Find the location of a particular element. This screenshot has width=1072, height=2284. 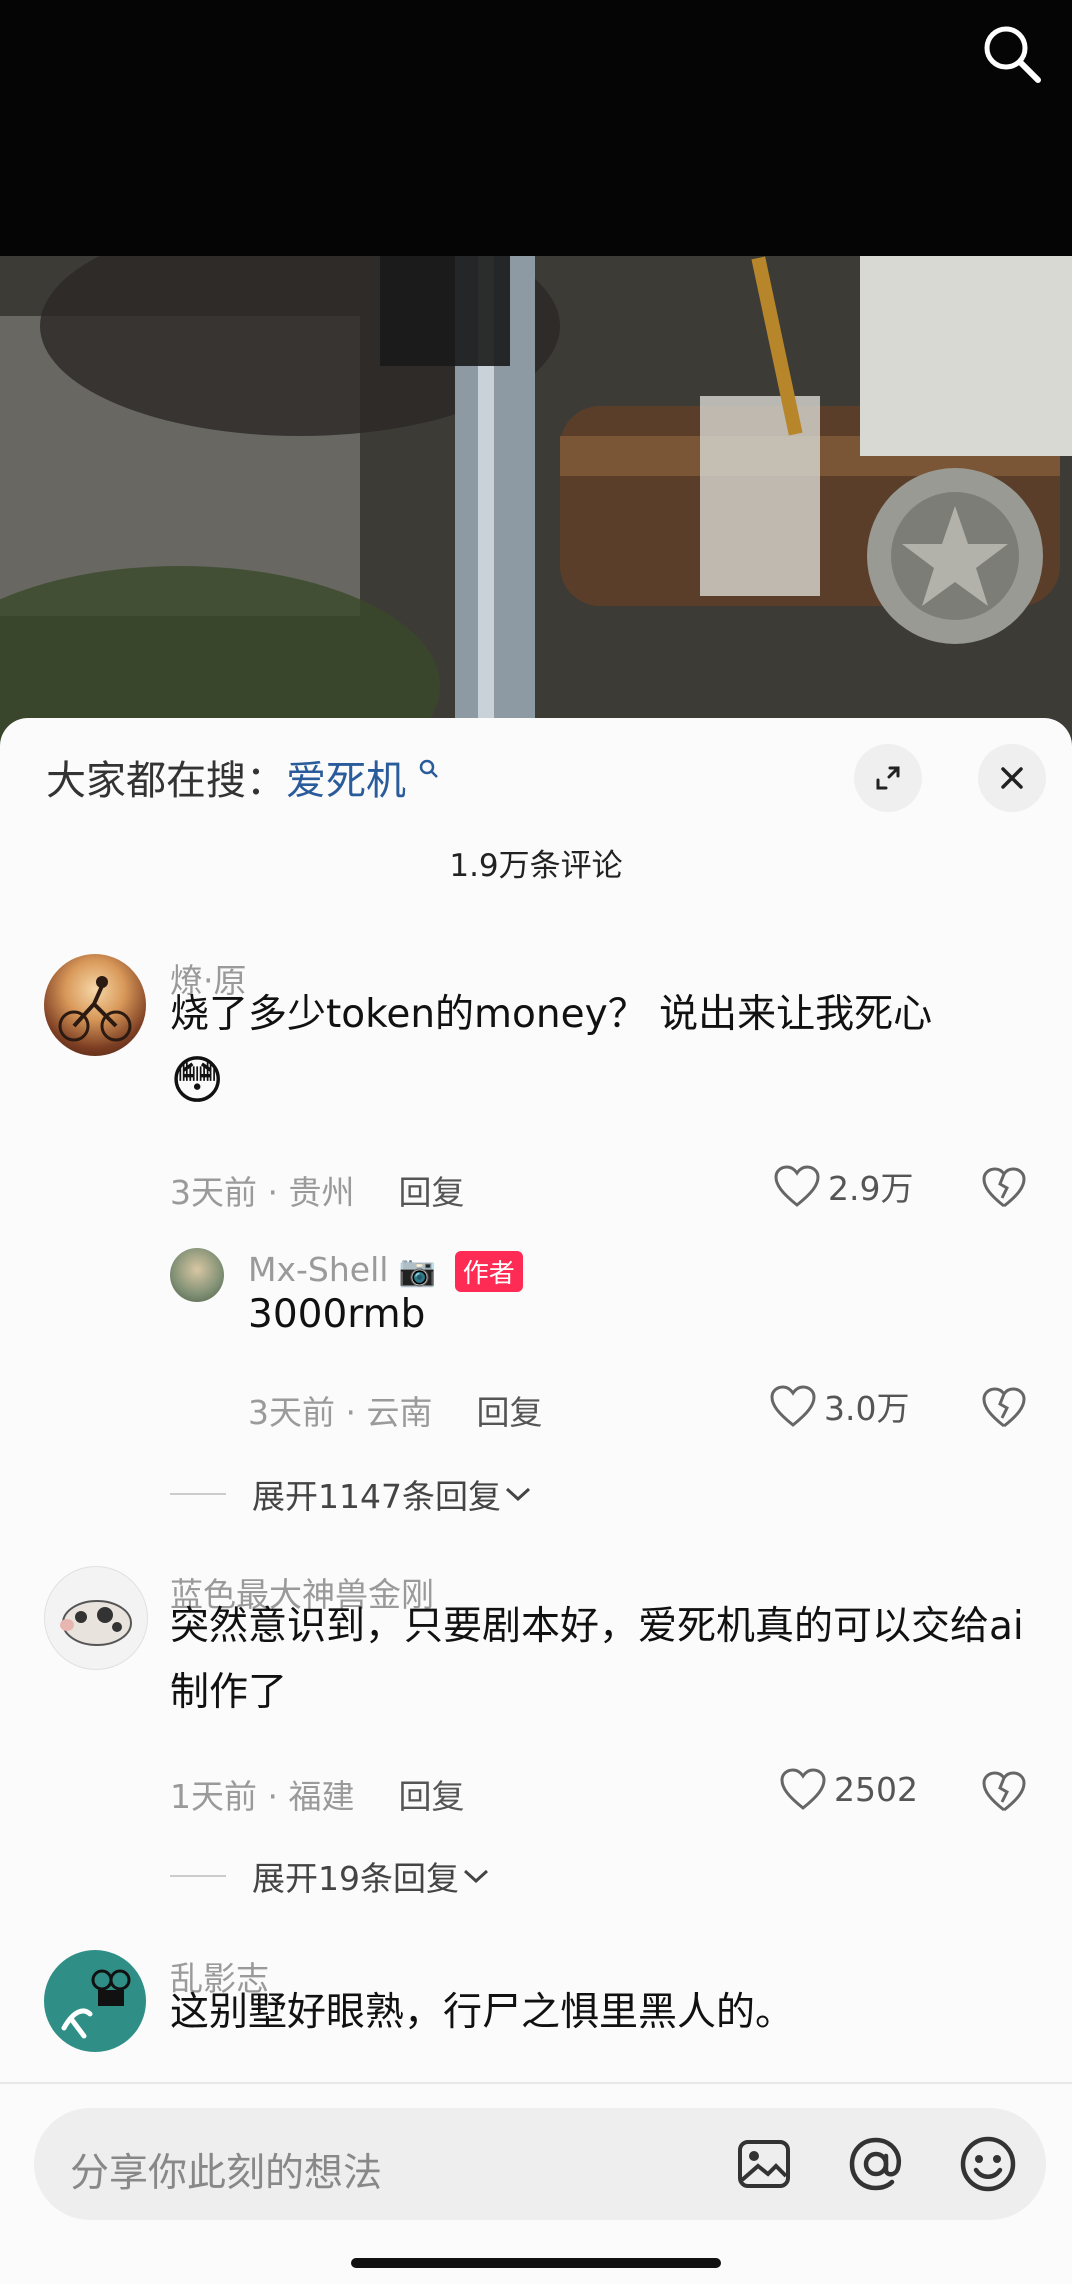

comment-text: 烧了多少token的money？ 说出来让我死心 is located at coordinates (551, 1014).